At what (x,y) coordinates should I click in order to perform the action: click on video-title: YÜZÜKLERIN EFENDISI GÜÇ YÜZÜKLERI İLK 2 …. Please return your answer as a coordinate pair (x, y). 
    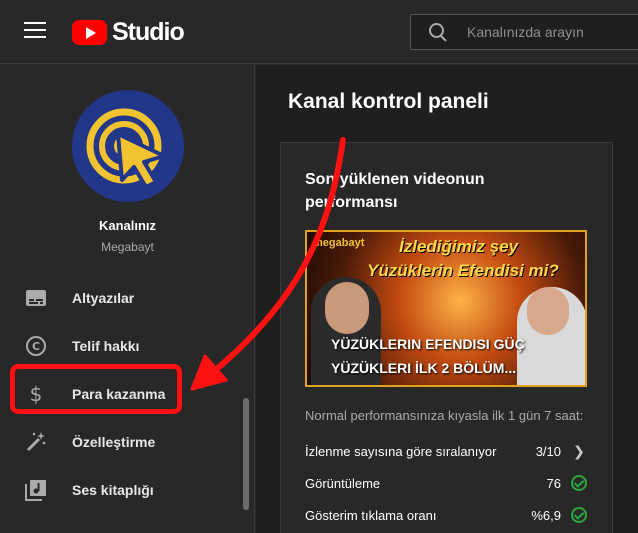
    Looking at the image, I should click on (436, 356).